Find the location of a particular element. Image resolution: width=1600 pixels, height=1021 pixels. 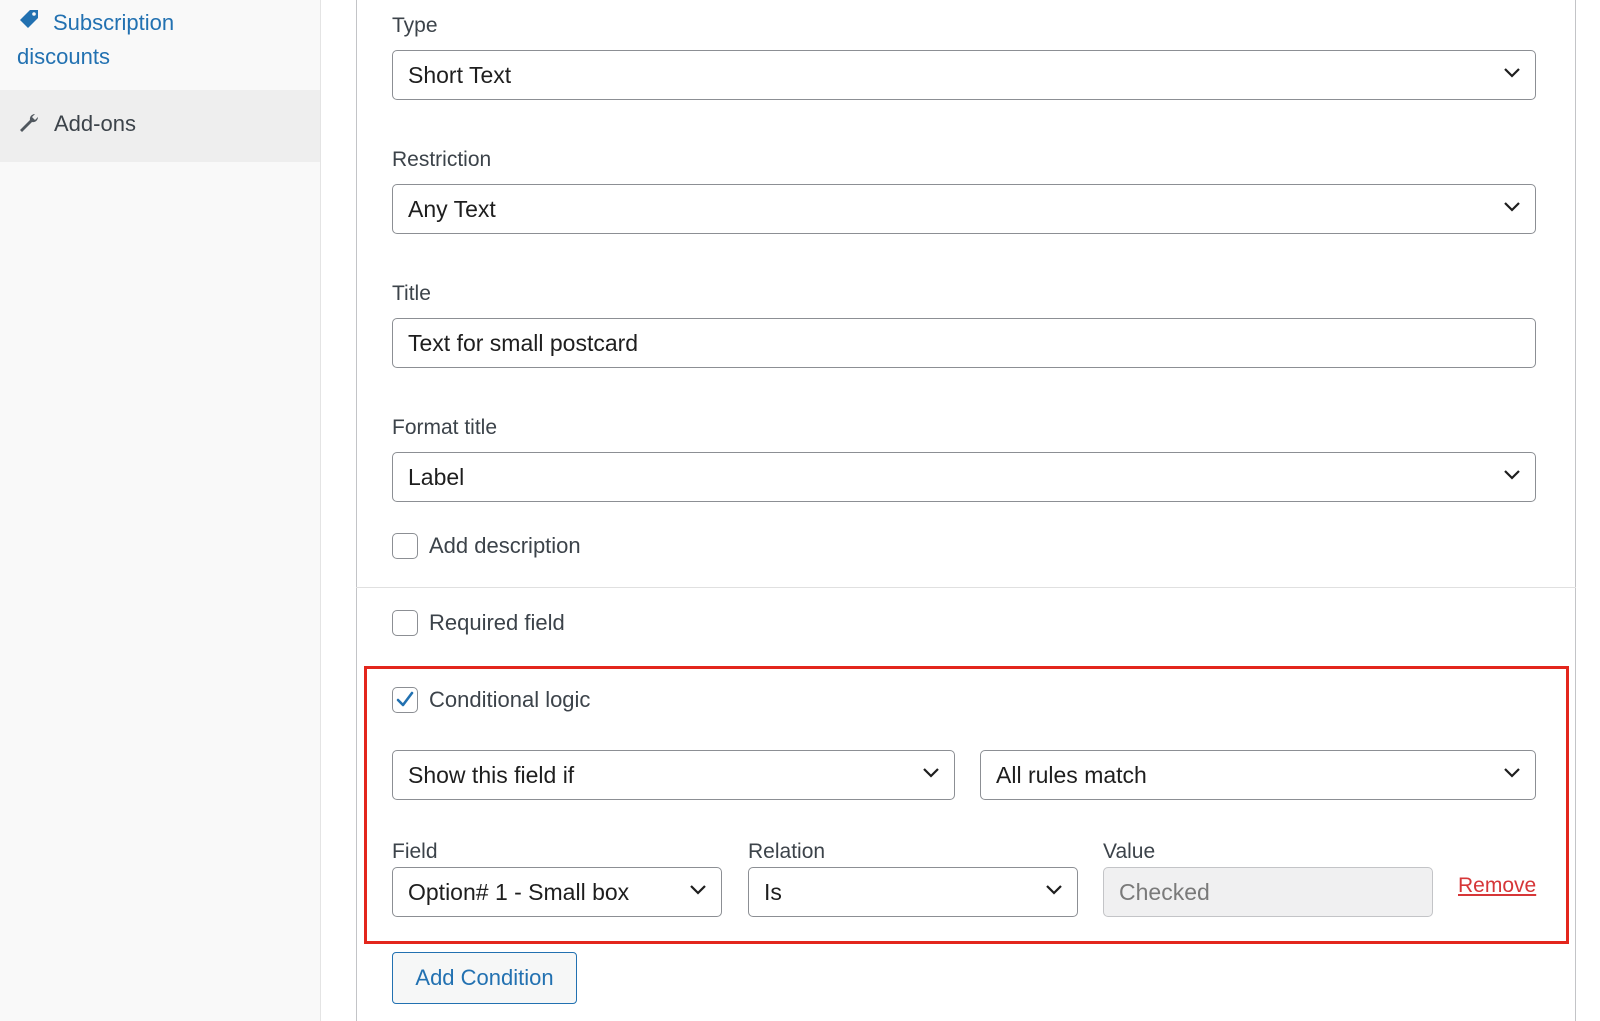

add-condition-button: Add Condition is located at coordinates (484, 978).